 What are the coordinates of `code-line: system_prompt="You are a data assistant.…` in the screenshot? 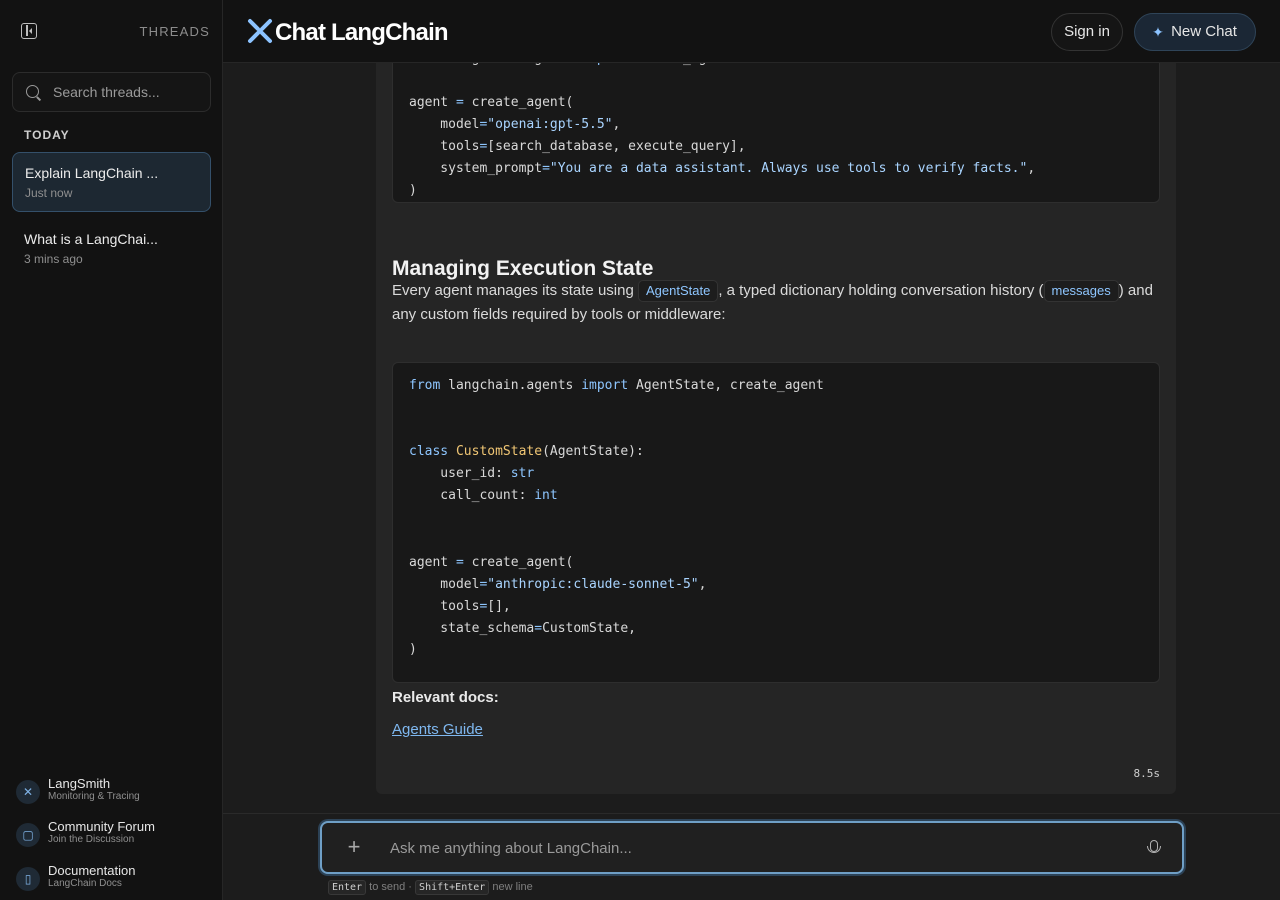 It's located at (722, 168).